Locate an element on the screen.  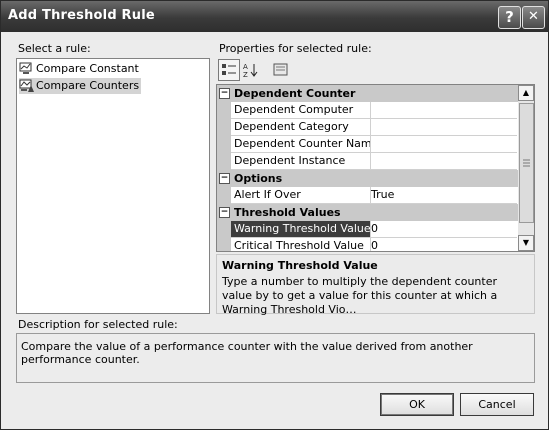
vertical-scrollbar: ▲ ▼ is located at coordinates (526, 168).